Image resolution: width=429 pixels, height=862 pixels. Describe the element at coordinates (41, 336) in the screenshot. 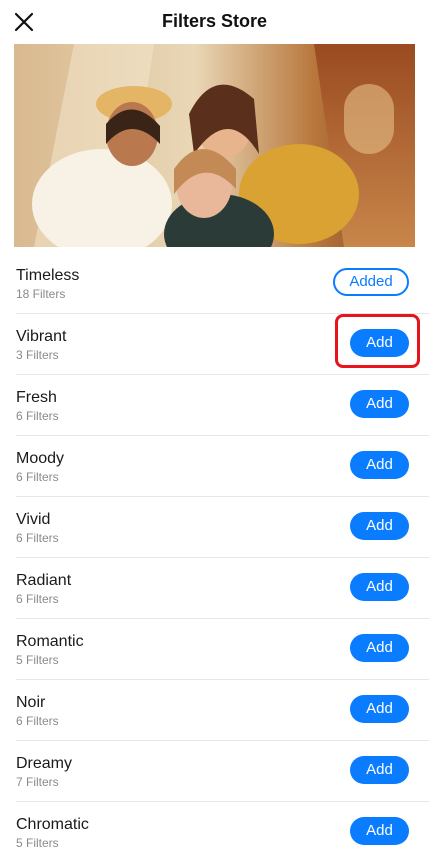

I see `filter-name: Vibrant` at that location.